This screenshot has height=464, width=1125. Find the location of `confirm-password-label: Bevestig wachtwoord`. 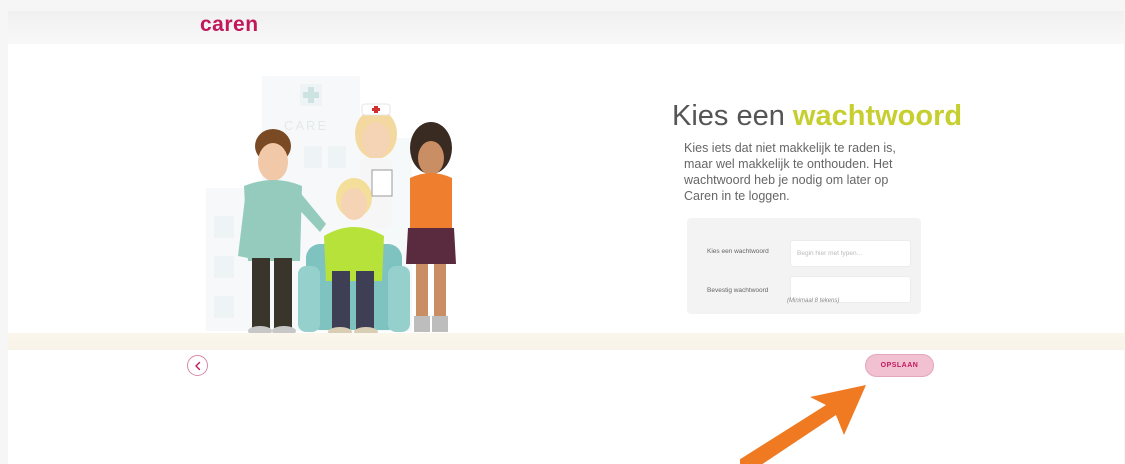

confirm-password-label: Bevestig wachtwoord is located at coordinates (738, 290).